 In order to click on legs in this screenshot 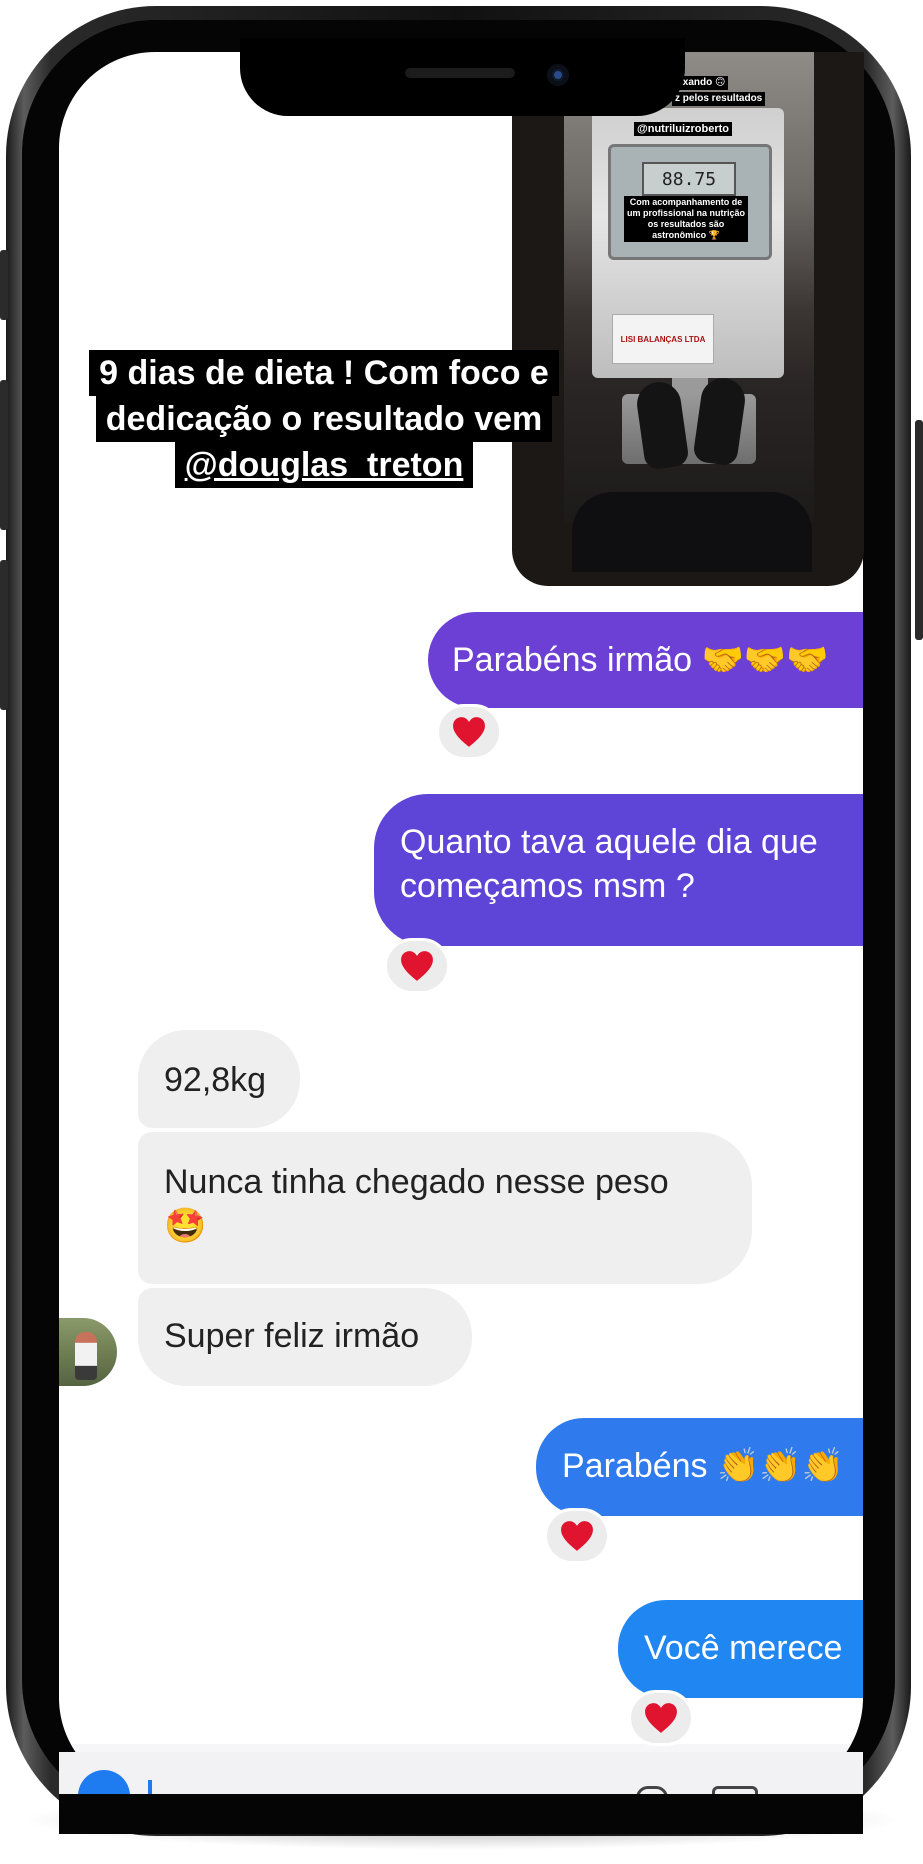, I will do `click(692, 532)`.